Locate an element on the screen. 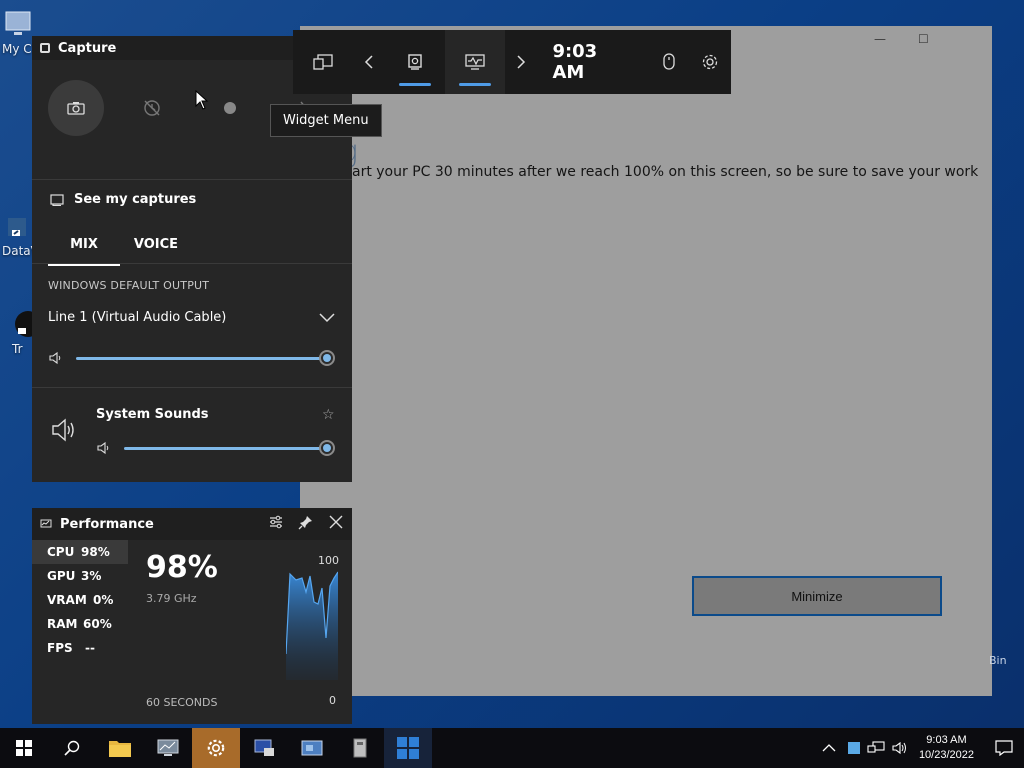 The image size is (1024, 768). divider is located at coordinates (192, 263).